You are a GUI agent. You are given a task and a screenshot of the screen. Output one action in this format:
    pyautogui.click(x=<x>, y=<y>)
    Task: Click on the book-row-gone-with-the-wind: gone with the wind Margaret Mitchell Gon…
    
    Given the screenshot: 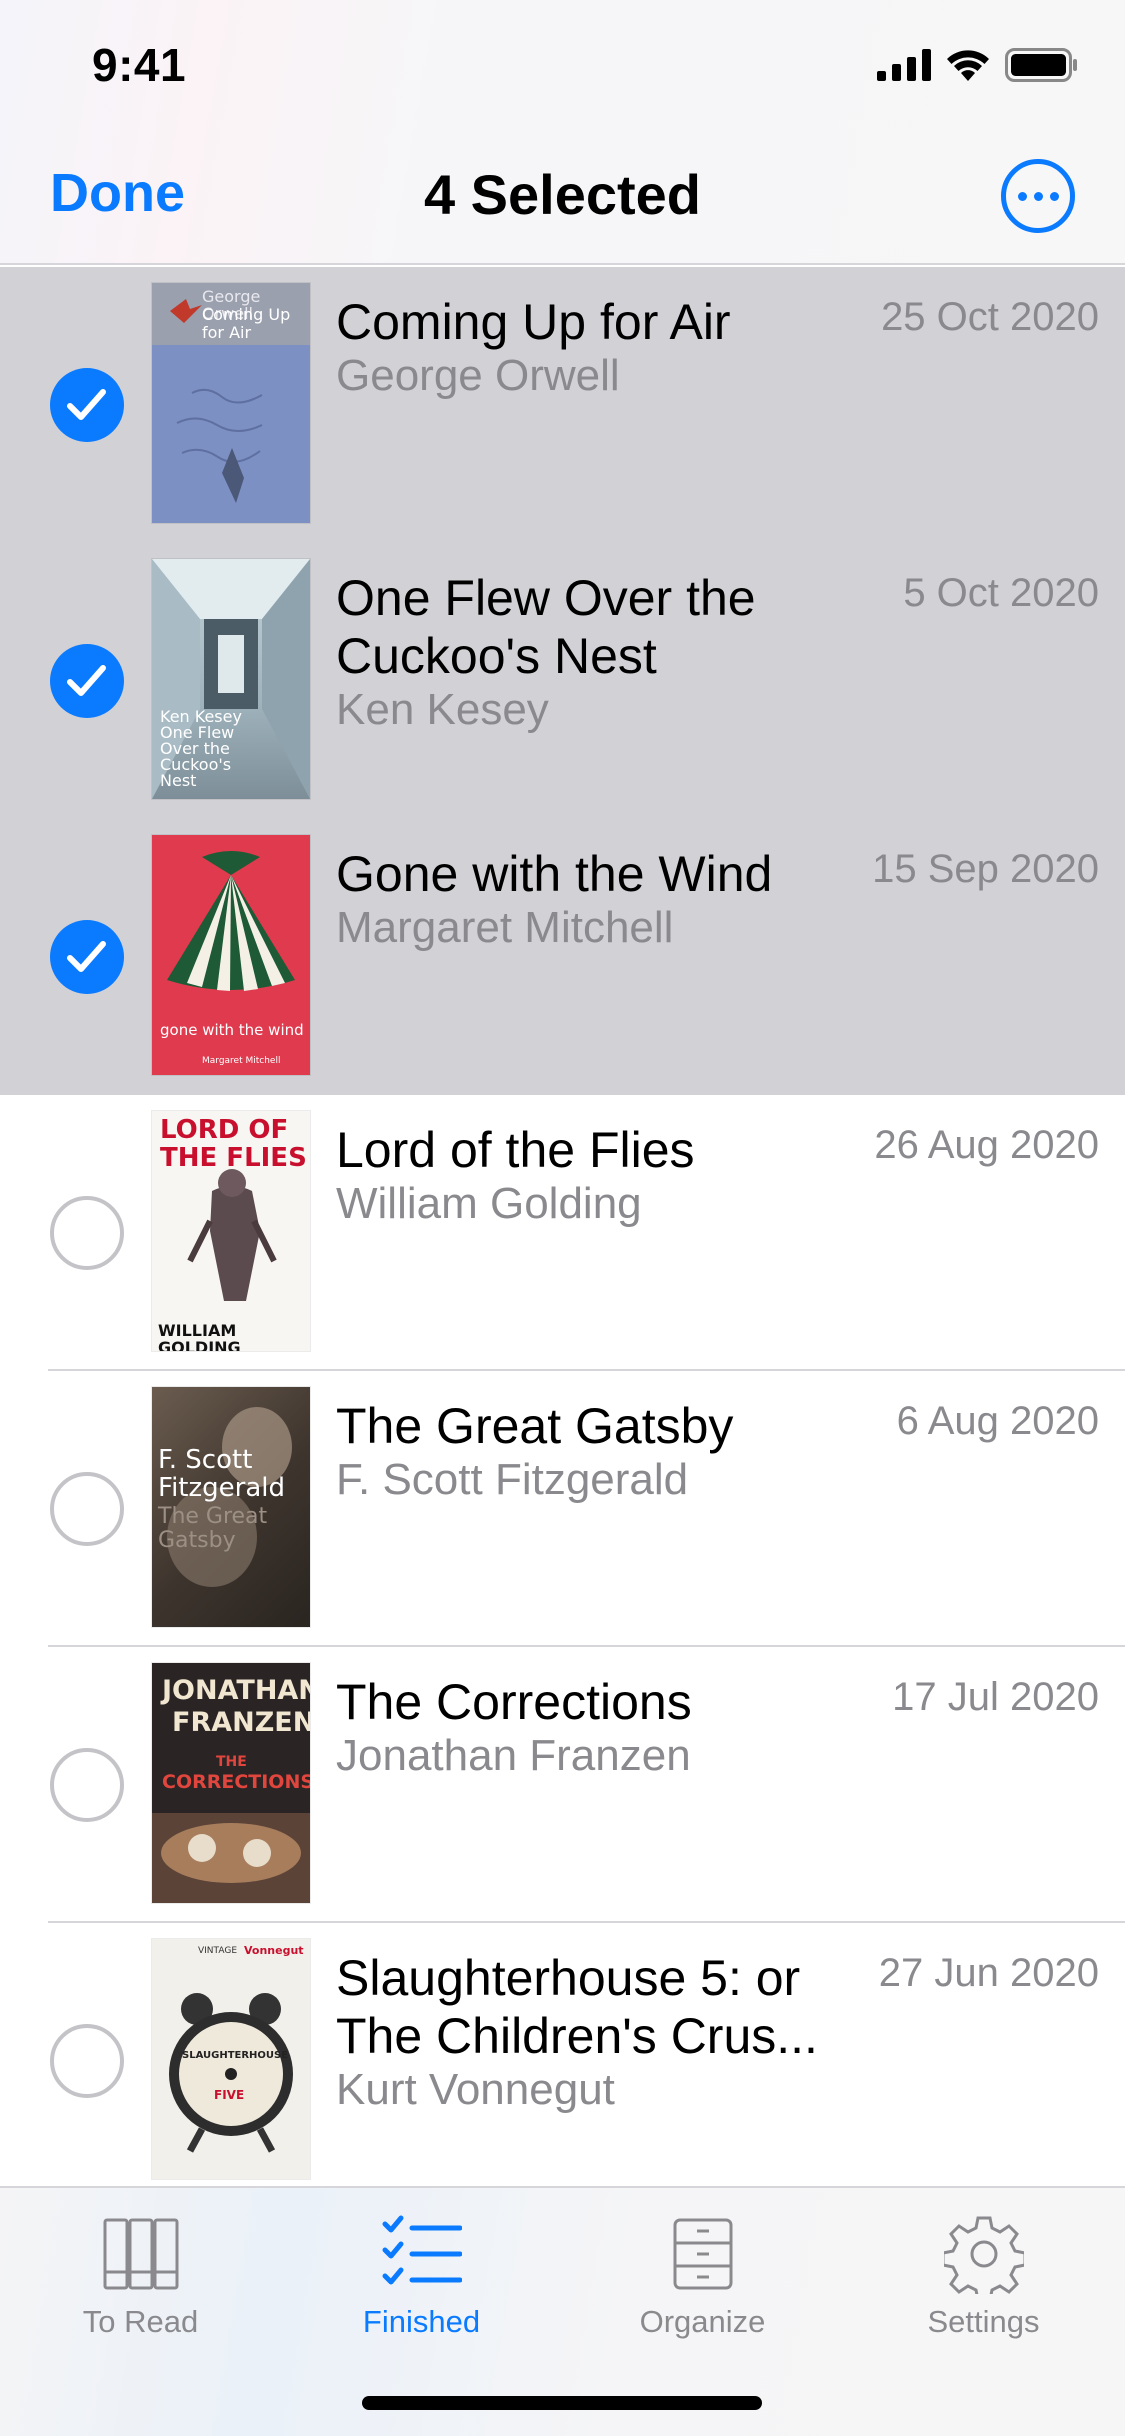 What is the action you would take?
    pyautogui.click(x=562, y=957)
    